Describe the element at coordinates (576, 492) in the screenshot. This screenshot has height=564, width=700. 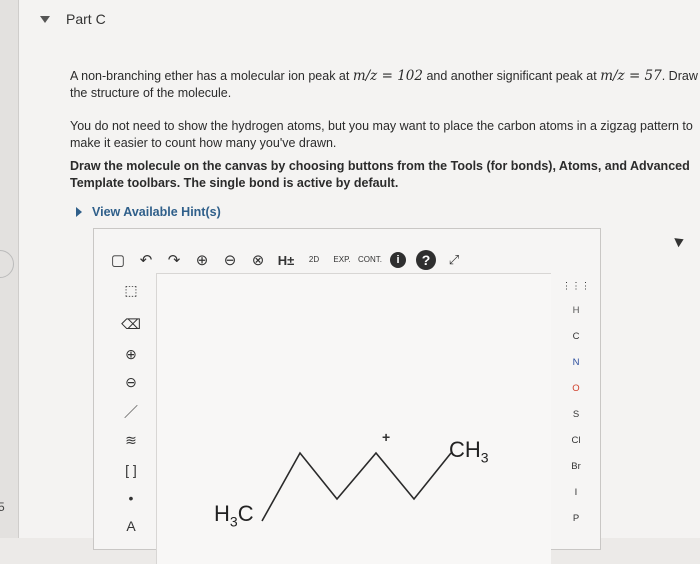
I see `atom-i-button: I` at that location.